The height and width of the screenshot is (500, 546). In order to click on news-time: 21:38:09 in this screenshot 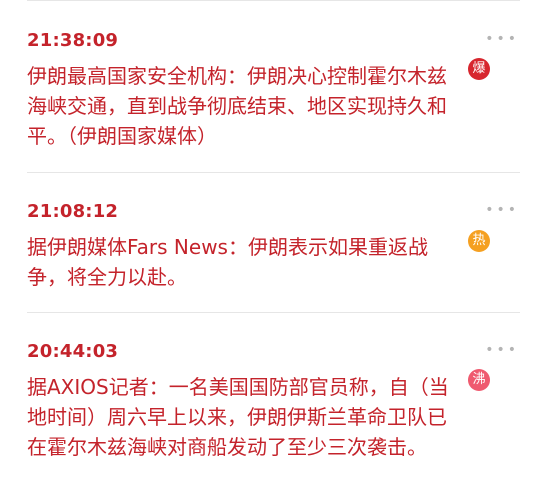, I will do `click(73, 40)`.